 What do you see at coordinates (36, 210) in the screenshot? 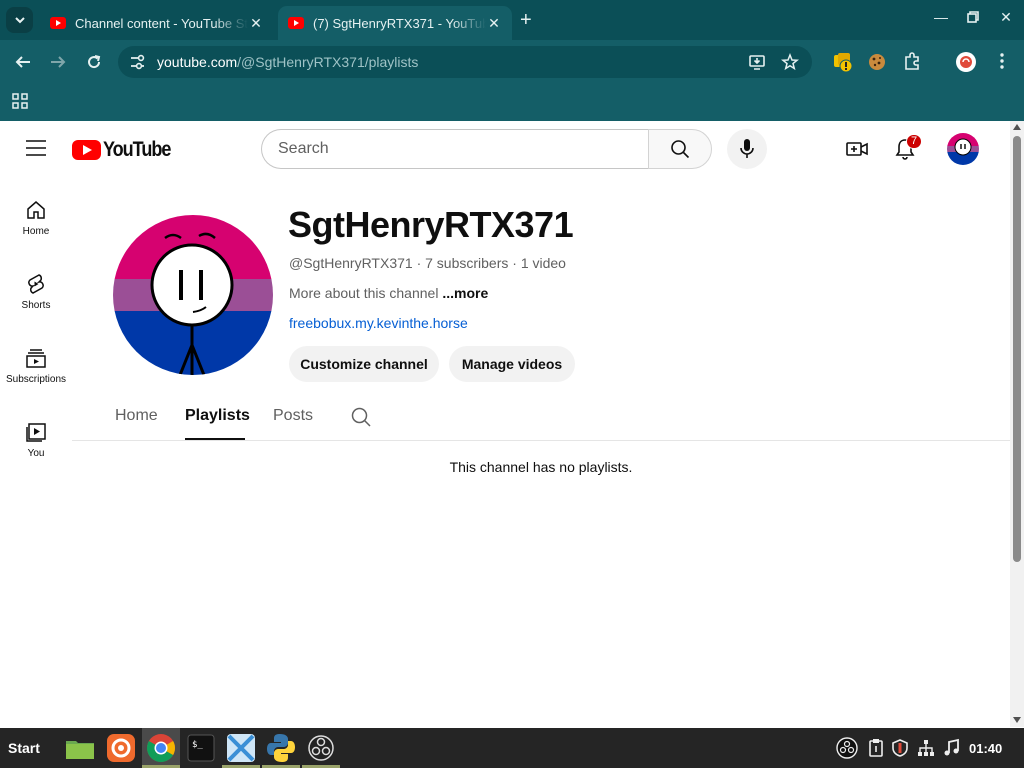
I see `home-icon` at bounding box center [36, 210].